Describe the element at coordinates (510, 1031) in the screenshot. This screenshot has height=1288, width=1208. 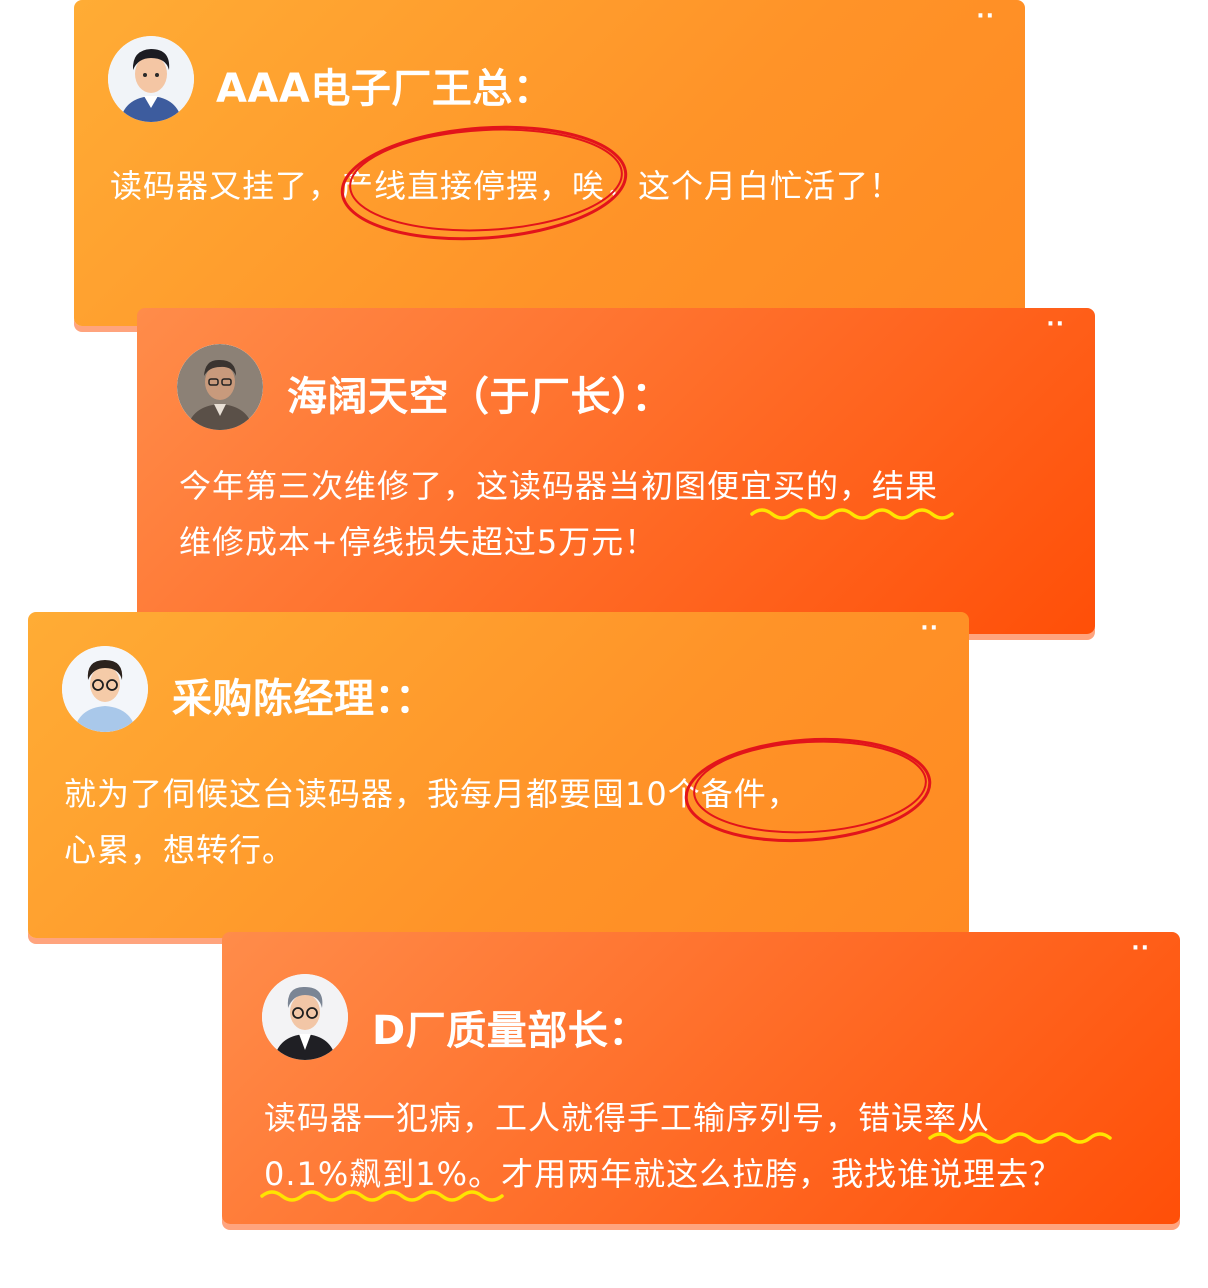
I see `commenter-name: D厂质量部长：` at that location.